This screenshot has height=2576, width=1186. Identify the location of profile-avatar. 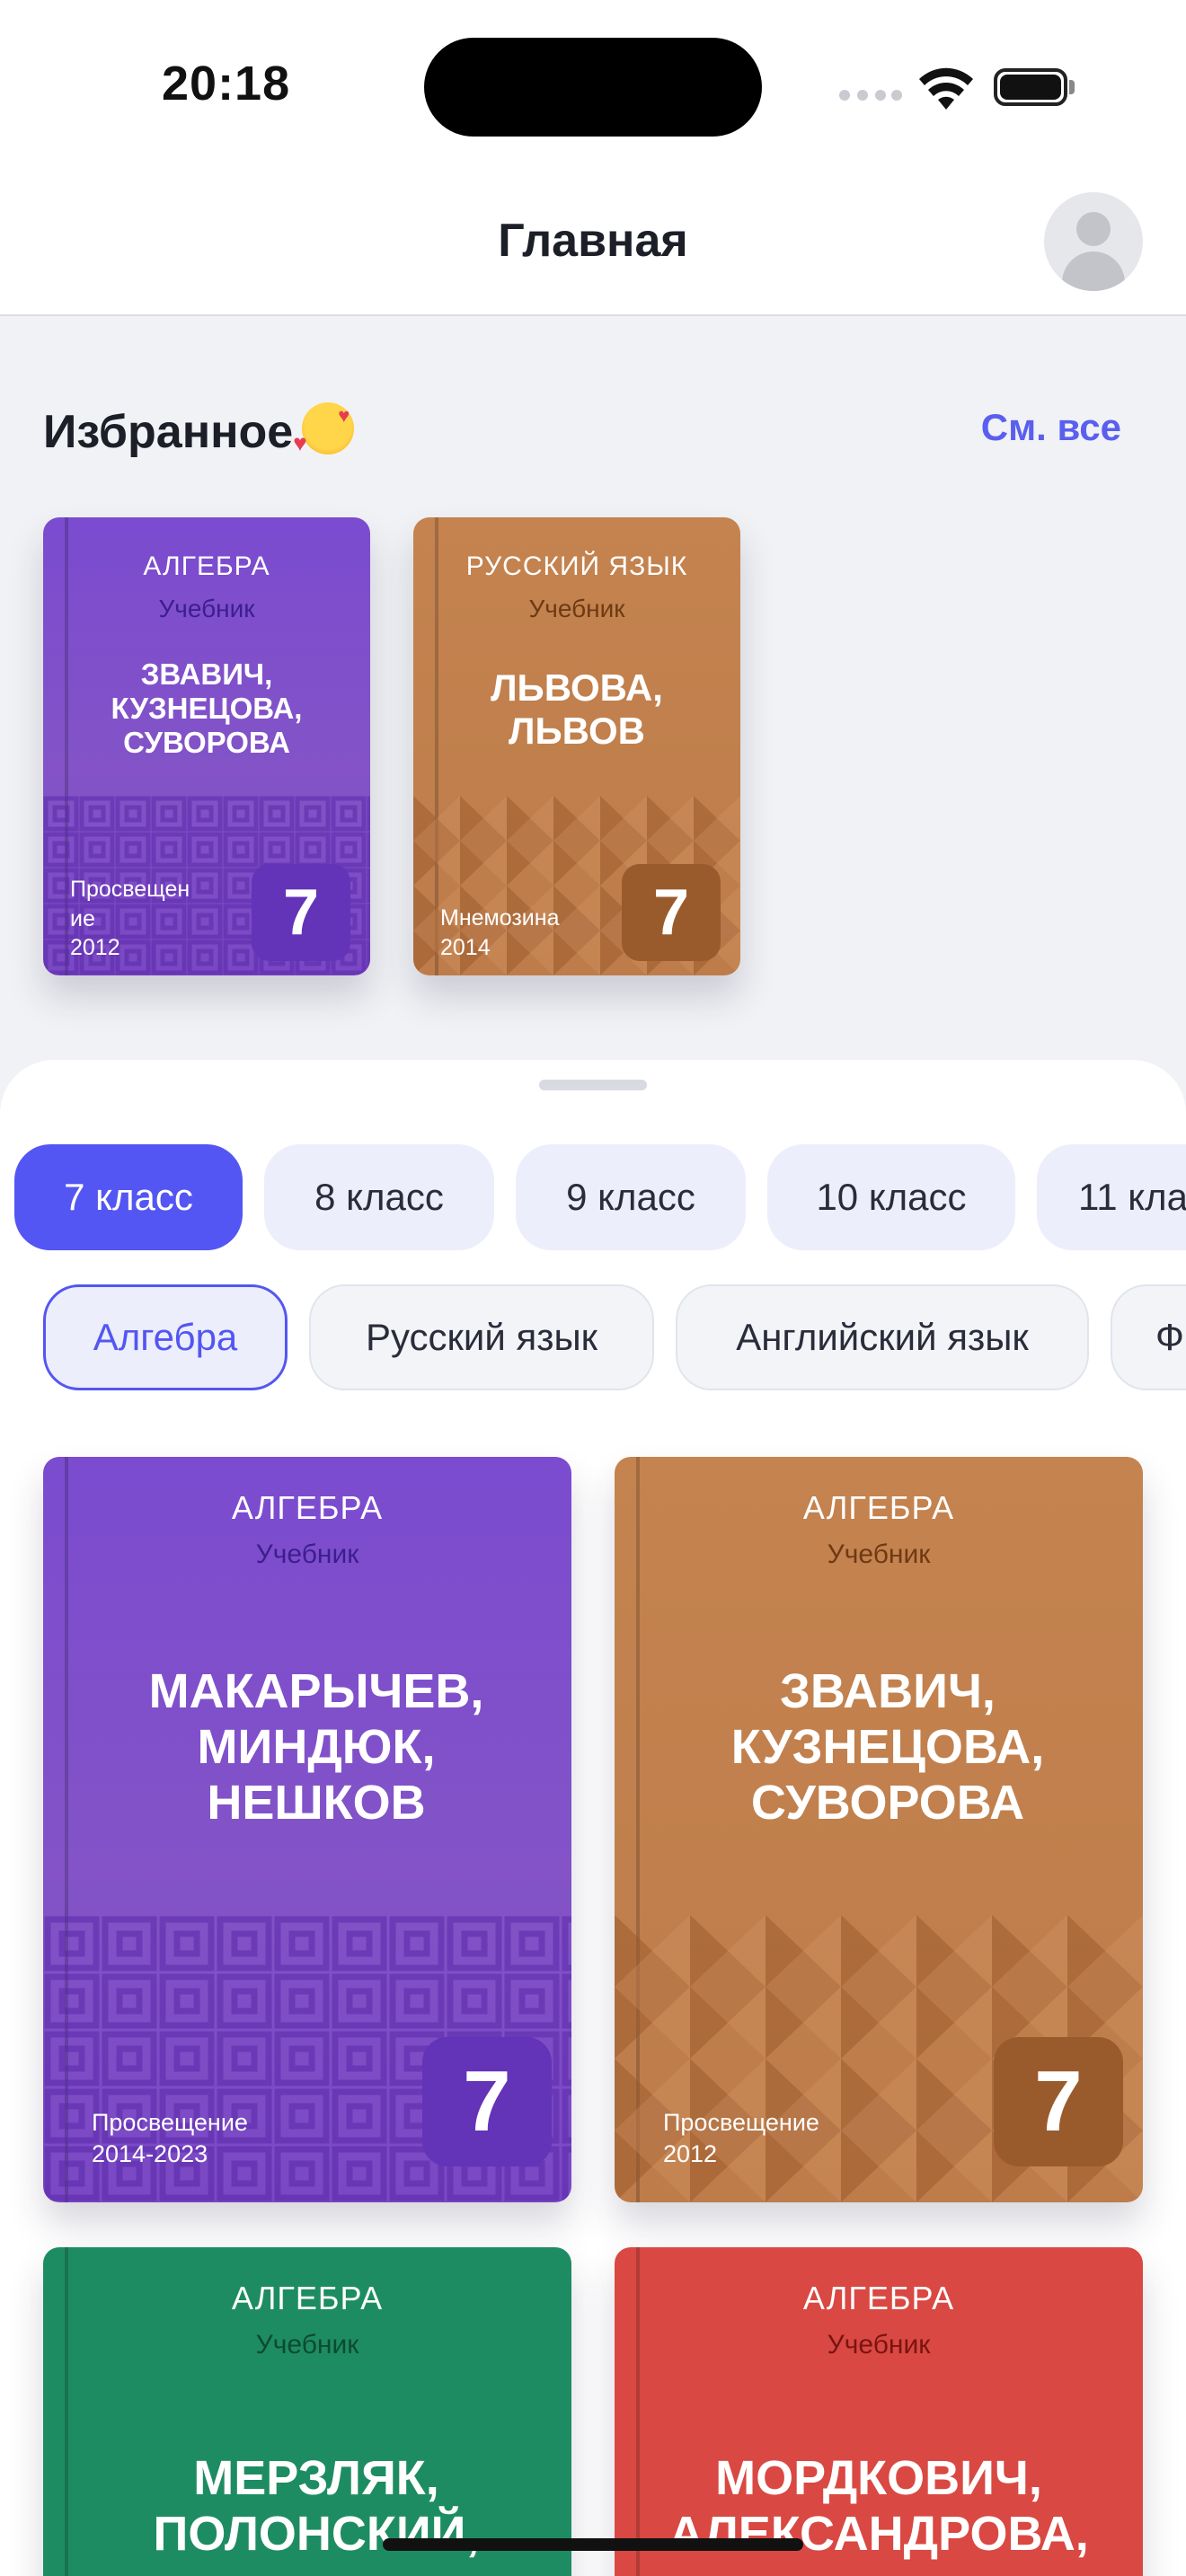
(1093, 241).